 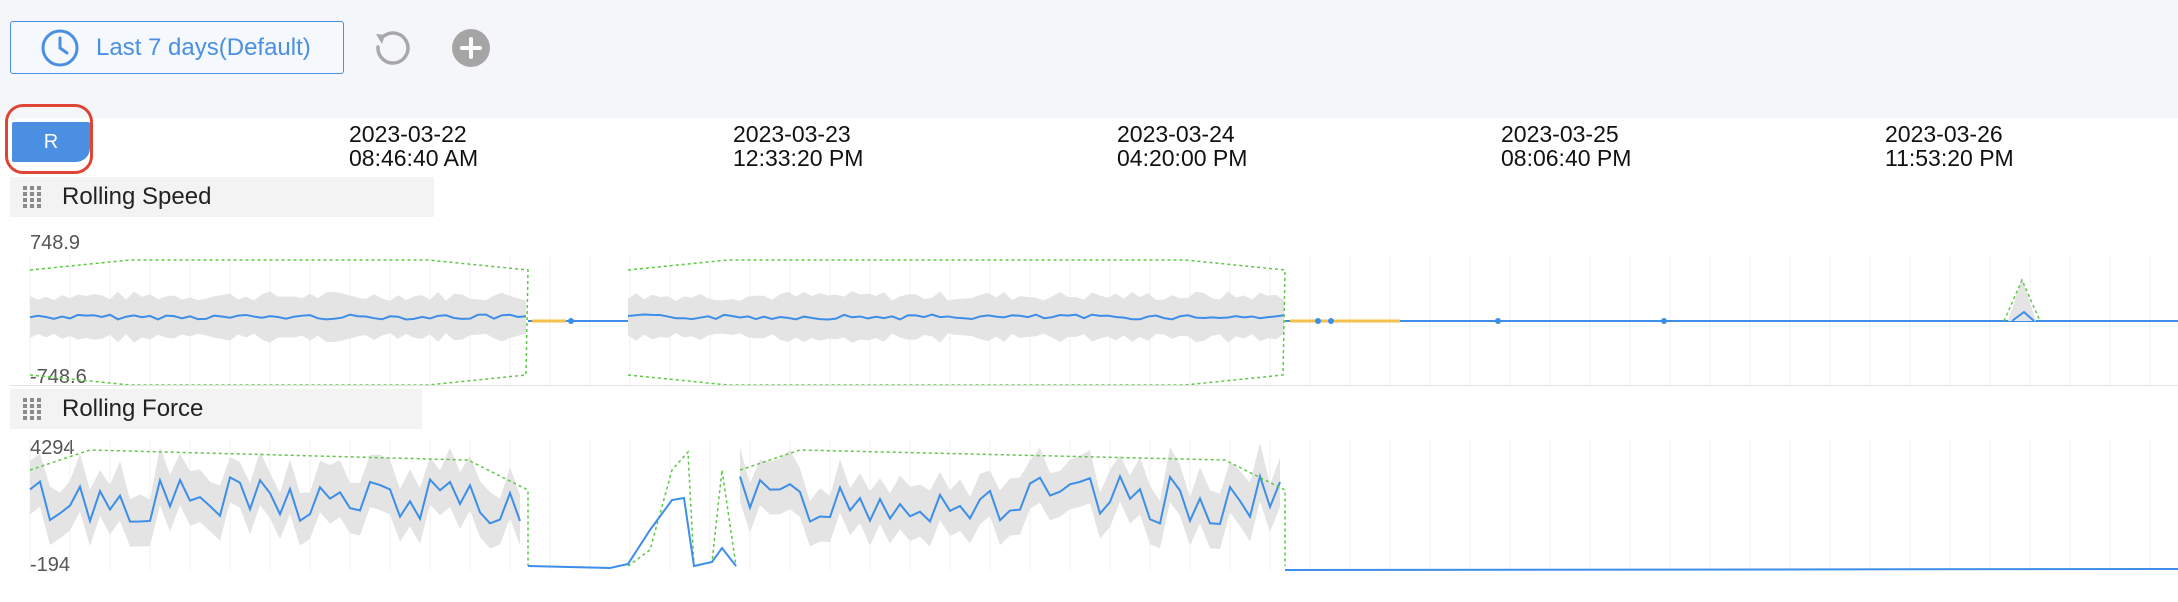 What do you see at coordinates (1094, 385) in the screenshot?
I see `chart-divider` at bounding box center [1094, 385].